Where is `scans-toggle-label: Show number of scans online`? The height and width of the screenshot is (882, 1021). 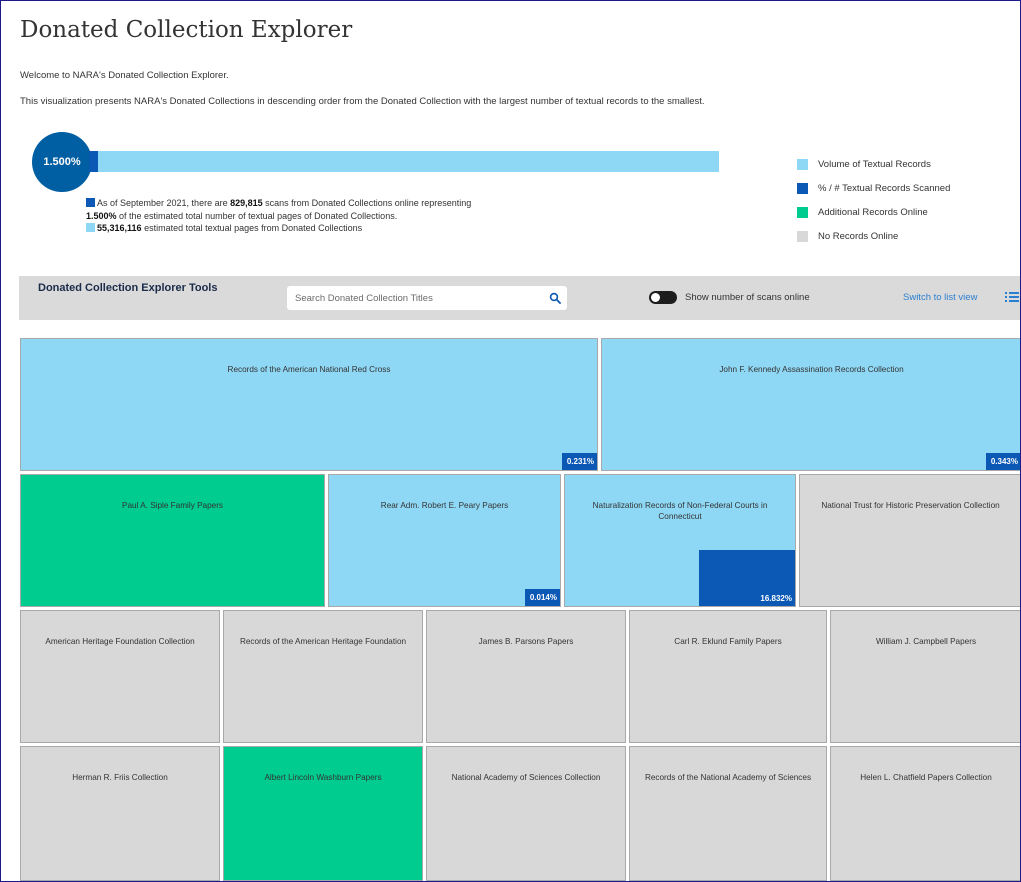 scans-toggle-label: Show number of scans online is located at coordinates (747, 297).